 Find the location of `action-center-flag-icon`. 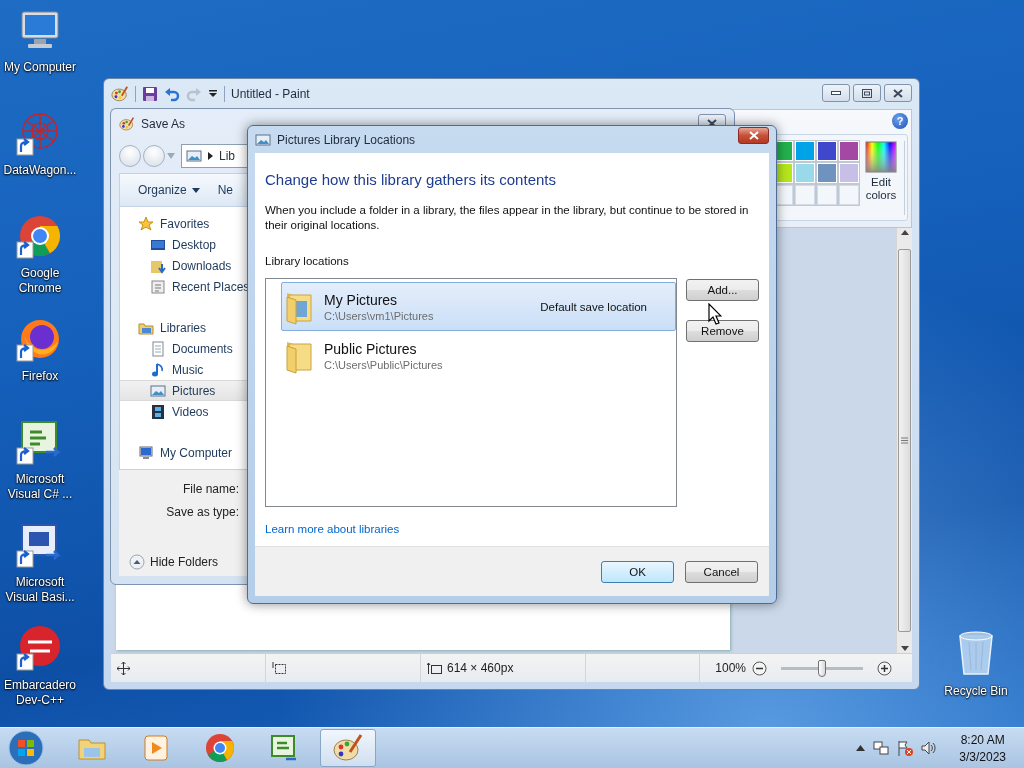

action-center-flag-icon is located at coordinates (905, 748).